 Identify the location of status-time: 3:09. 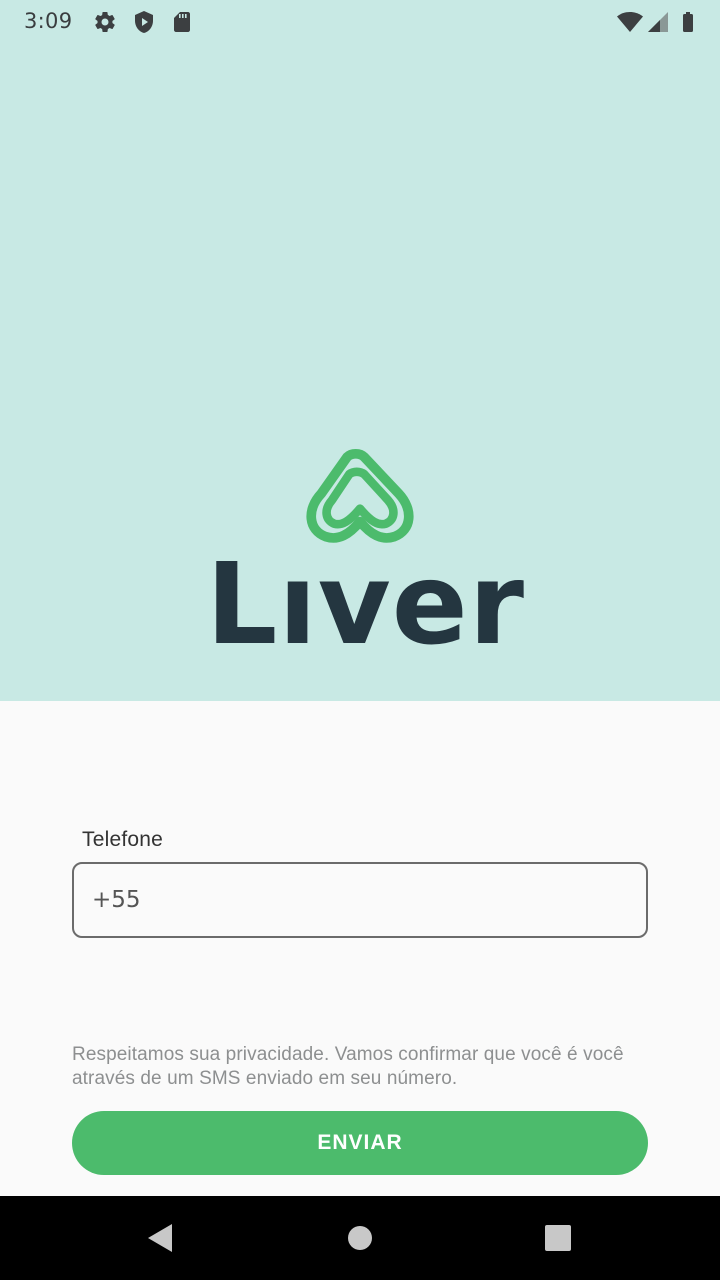
(48, 21).